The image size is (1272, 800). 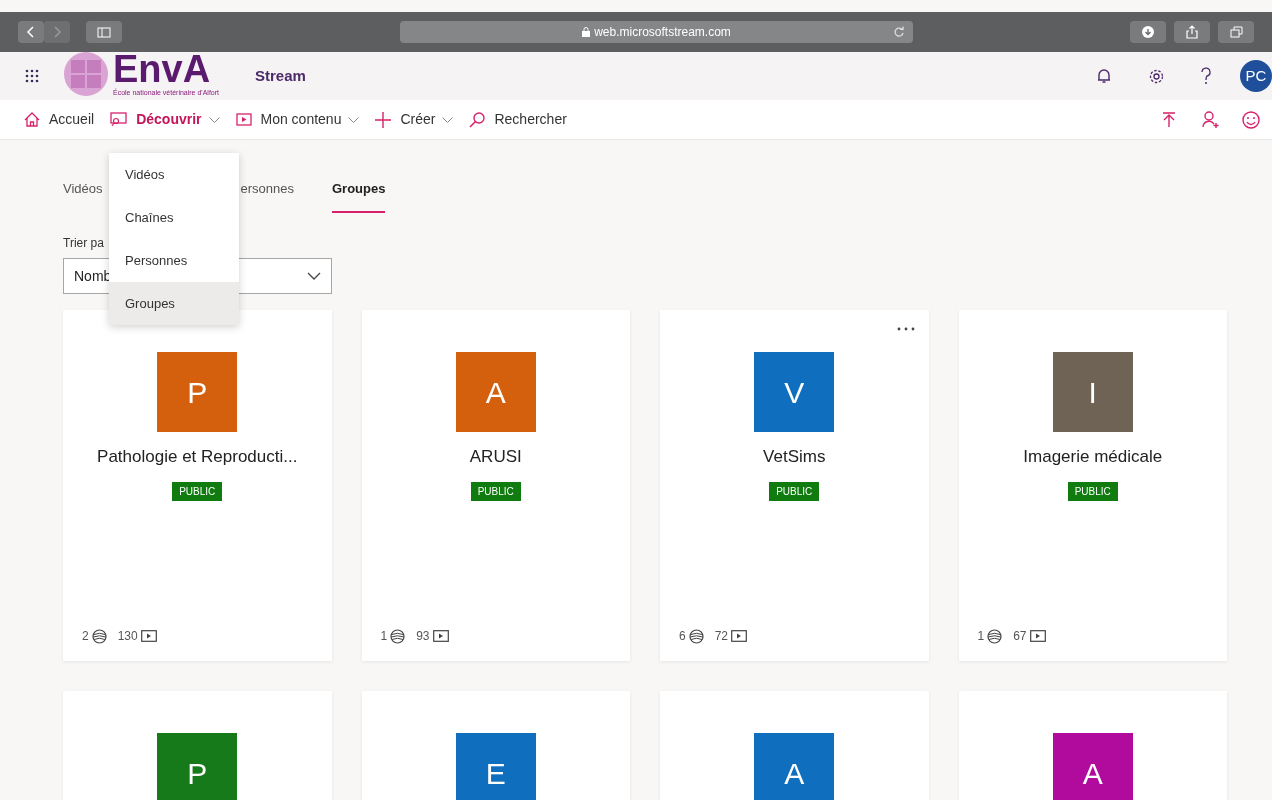 What do you see at coordinates (423, 636) in the screenshot?
I see `video-count: 93` at bounding box center [423, 636].